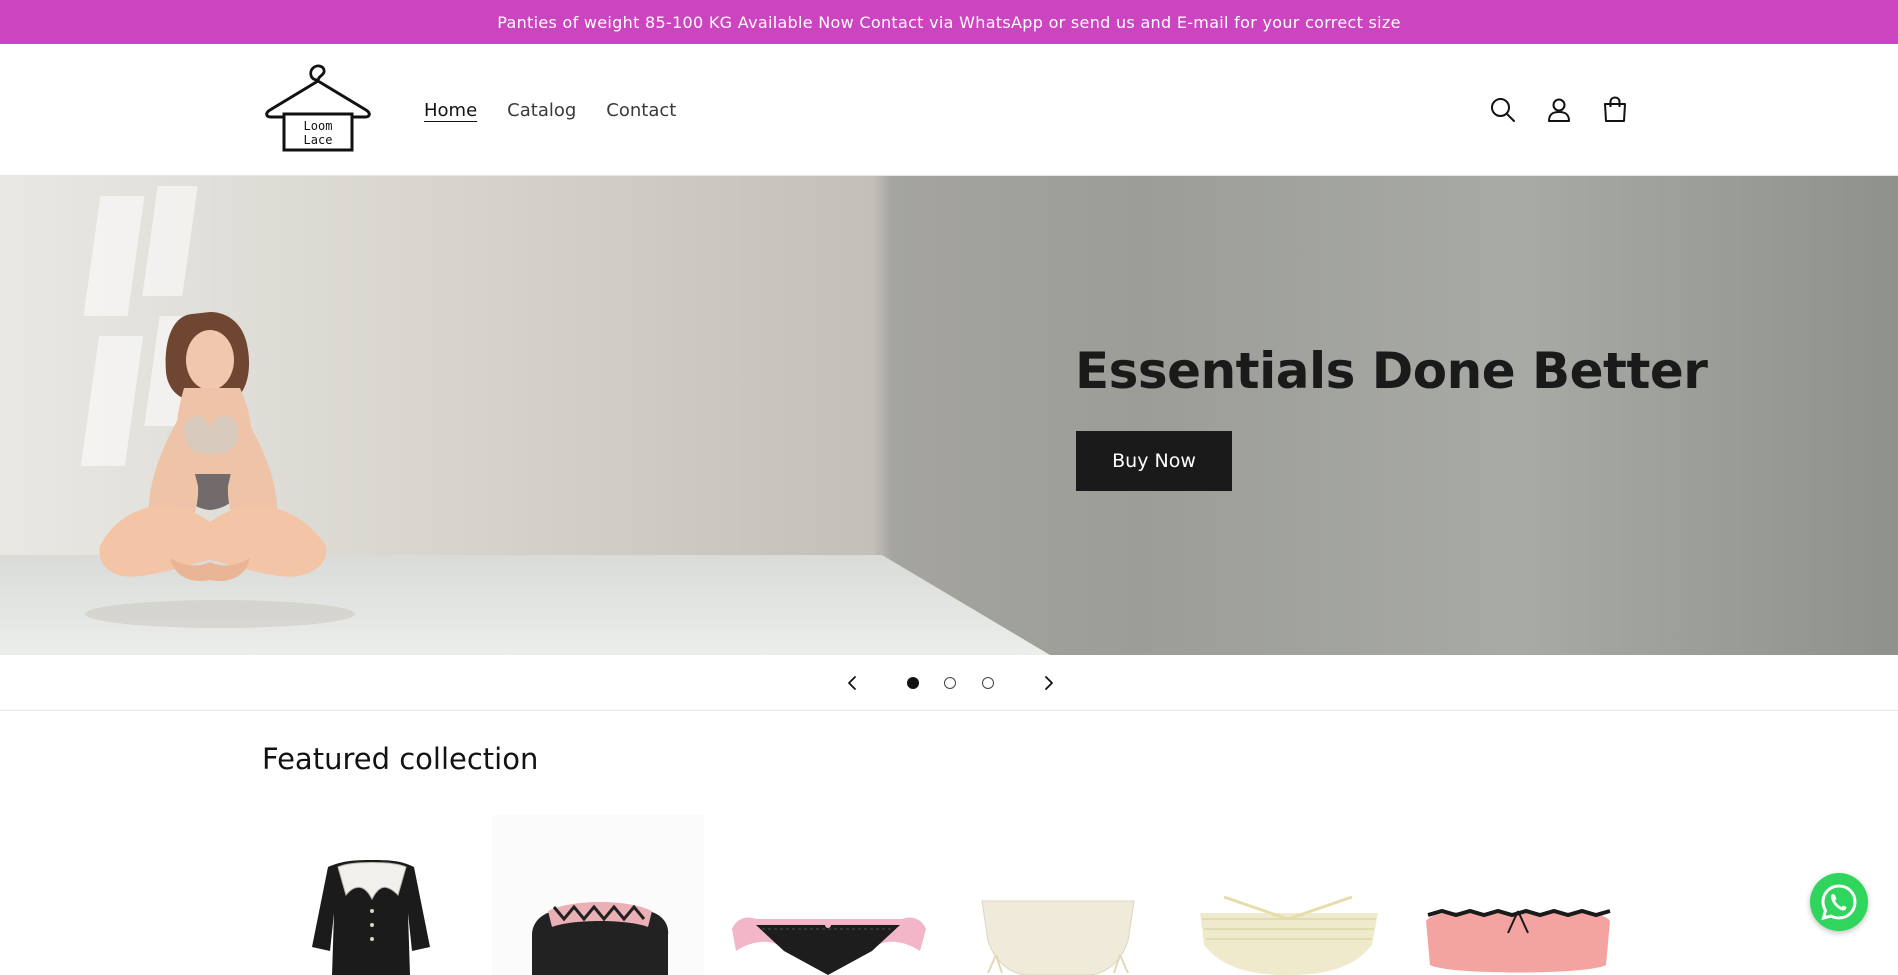 This screenshot has height=975, width=1898. I want to click on store-logo: Loom Lace, so click(318, 108).